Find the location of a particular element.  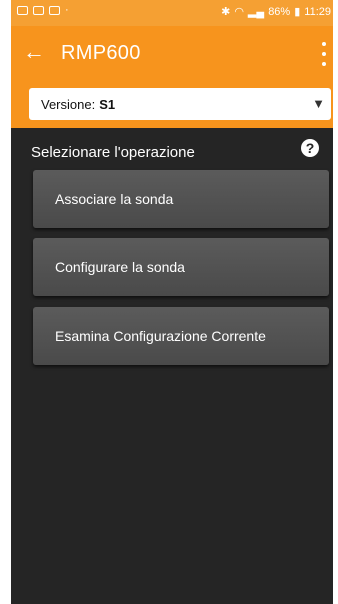

message-notification-icon is located at coordinates (38, 10).